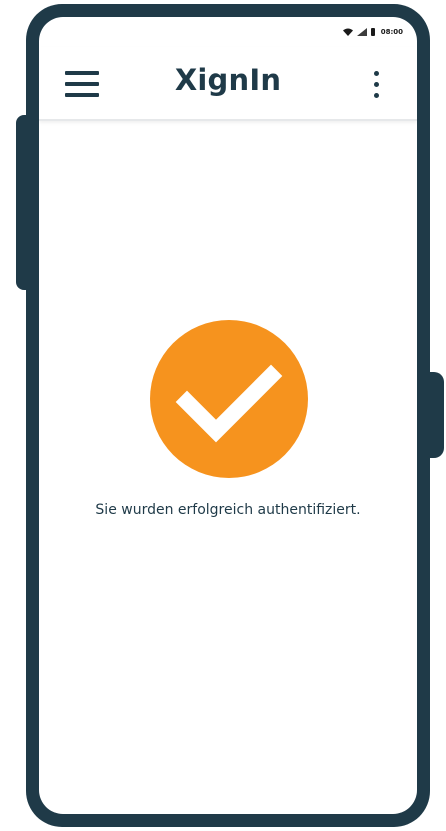 This screenshot has height=831, width=446. I want to click on checkmark-icon, so click(229, 403).